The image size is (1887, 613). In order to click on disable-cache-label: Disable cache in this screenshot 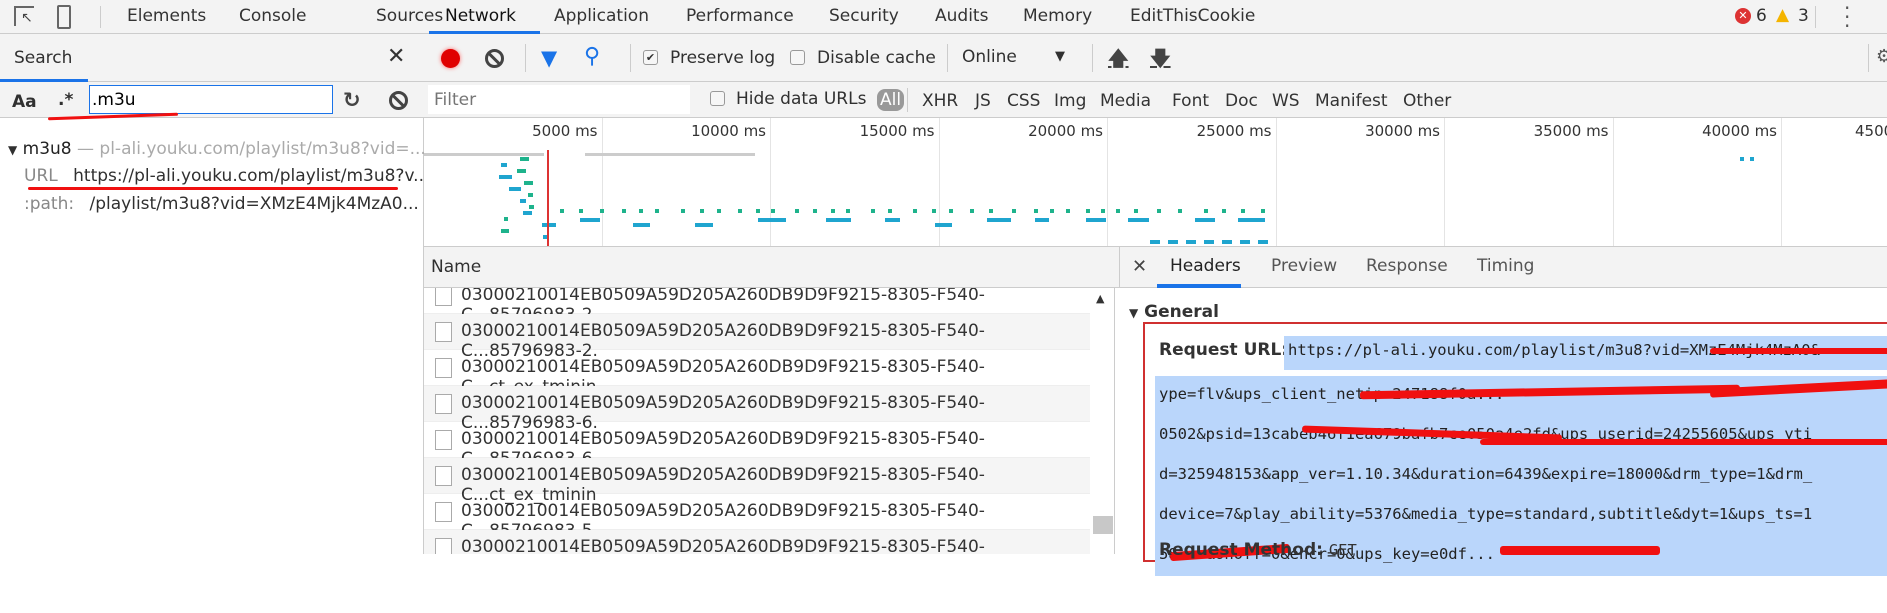, I will do `click(876, 58)`.